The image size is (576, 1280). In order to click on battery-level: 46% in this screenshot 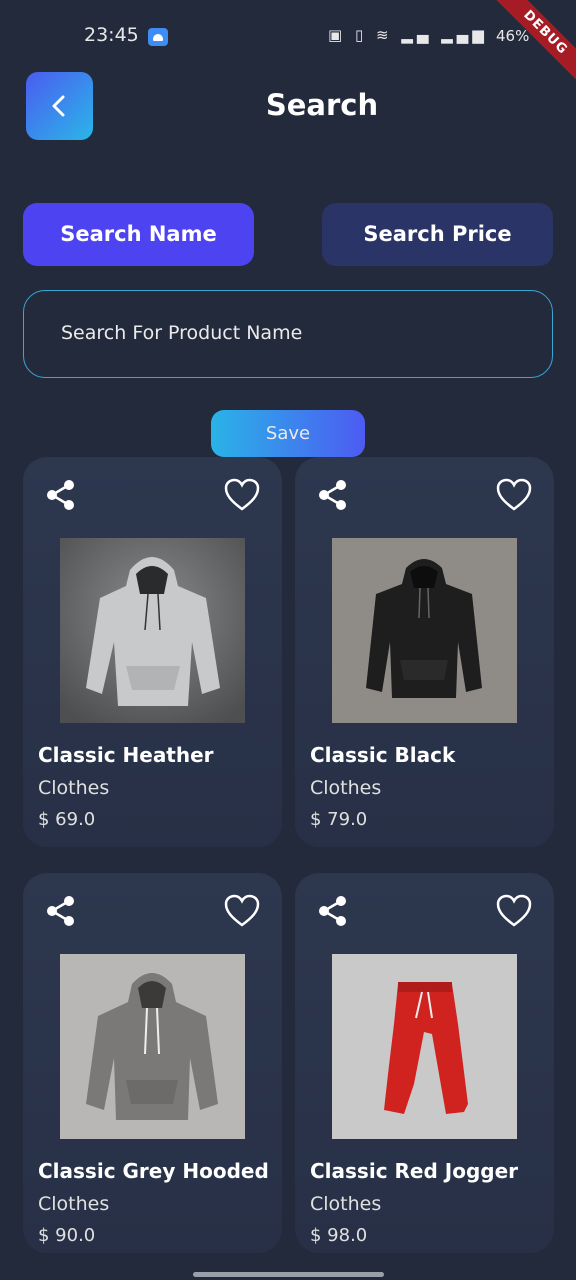, I will do `click(513, 36)`.